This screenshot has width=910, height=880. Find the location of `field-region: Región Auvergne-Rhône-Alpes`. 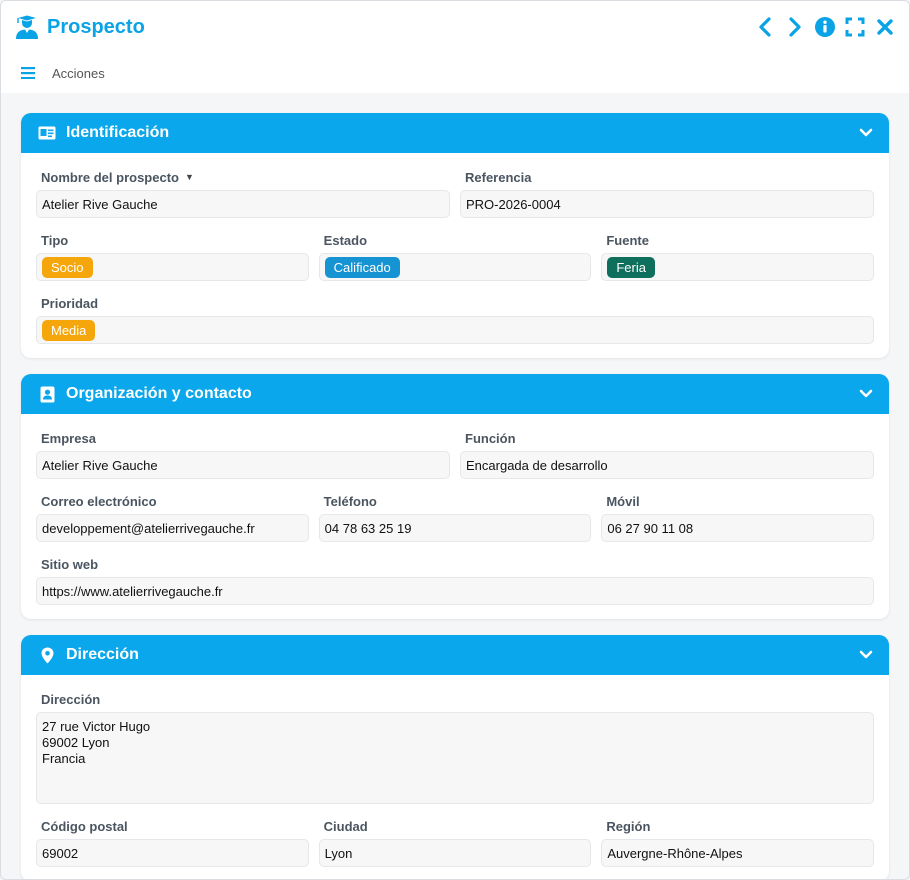

field-region: Región Auvergne-Rhône-Alpes is located at coordinates (738, 841).